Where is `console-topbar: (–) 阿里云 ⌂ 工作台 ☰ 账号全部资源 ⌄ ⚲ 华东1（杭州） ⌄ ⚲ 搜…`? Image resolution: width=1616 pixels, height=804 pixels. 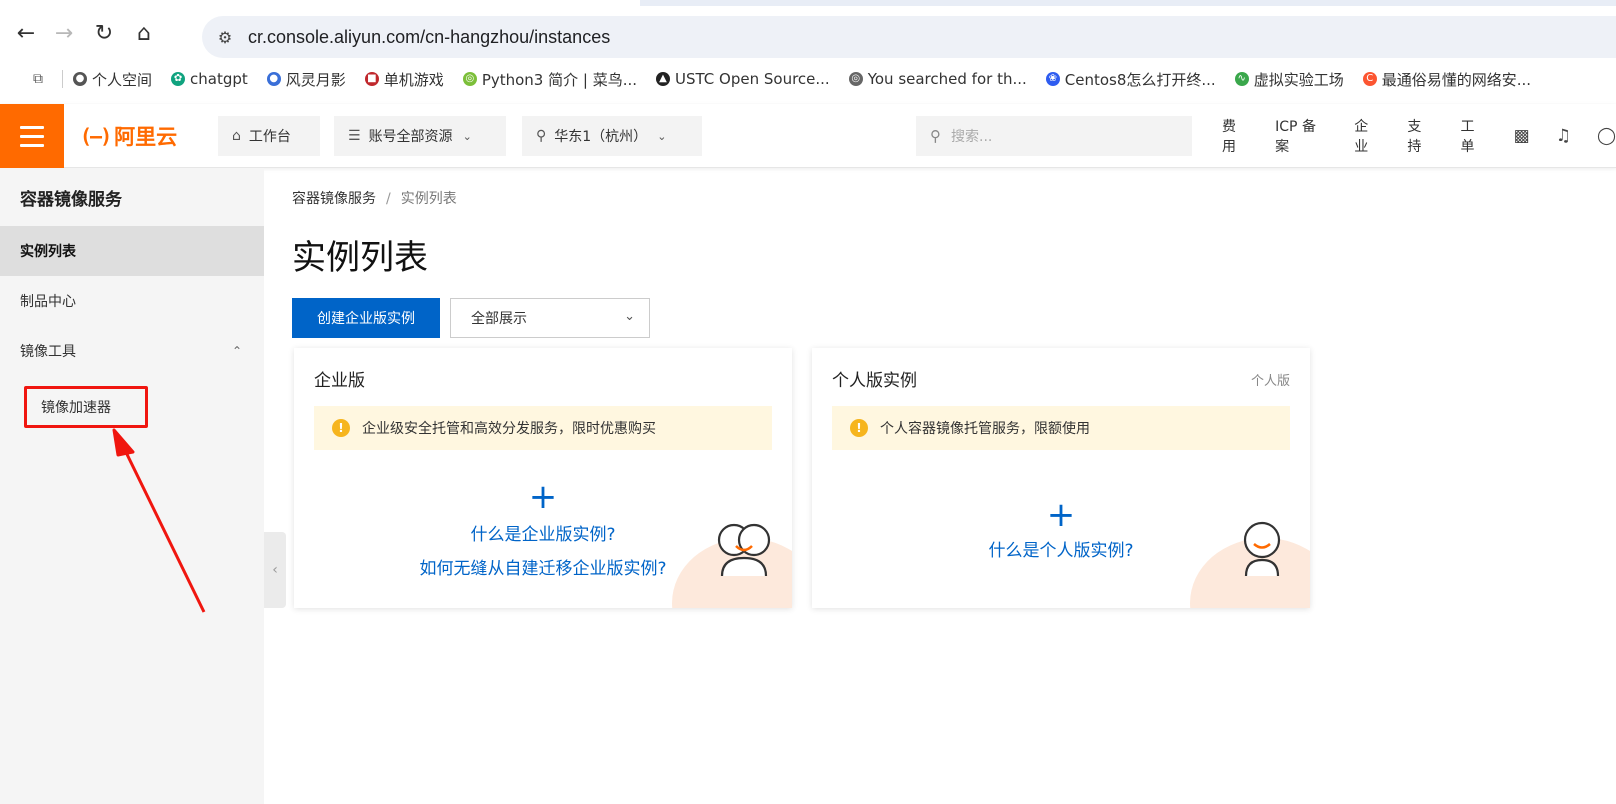 console-topbar: (–) 阿里云 ⌂ 工作台 ☰ 账号全部资源 ⌄ ⚲ 华东1（杭州） ⌄ ⚲ 搜… is located at coordinates (808, 136).